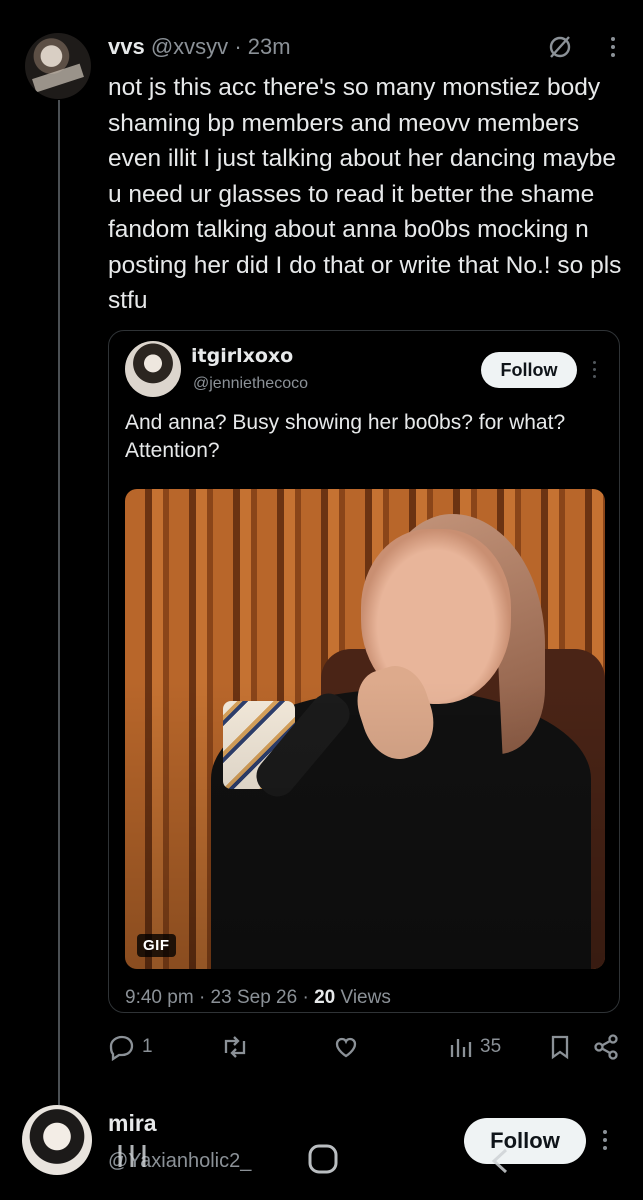  I want to click on reply-icon, so click(122, 1047).